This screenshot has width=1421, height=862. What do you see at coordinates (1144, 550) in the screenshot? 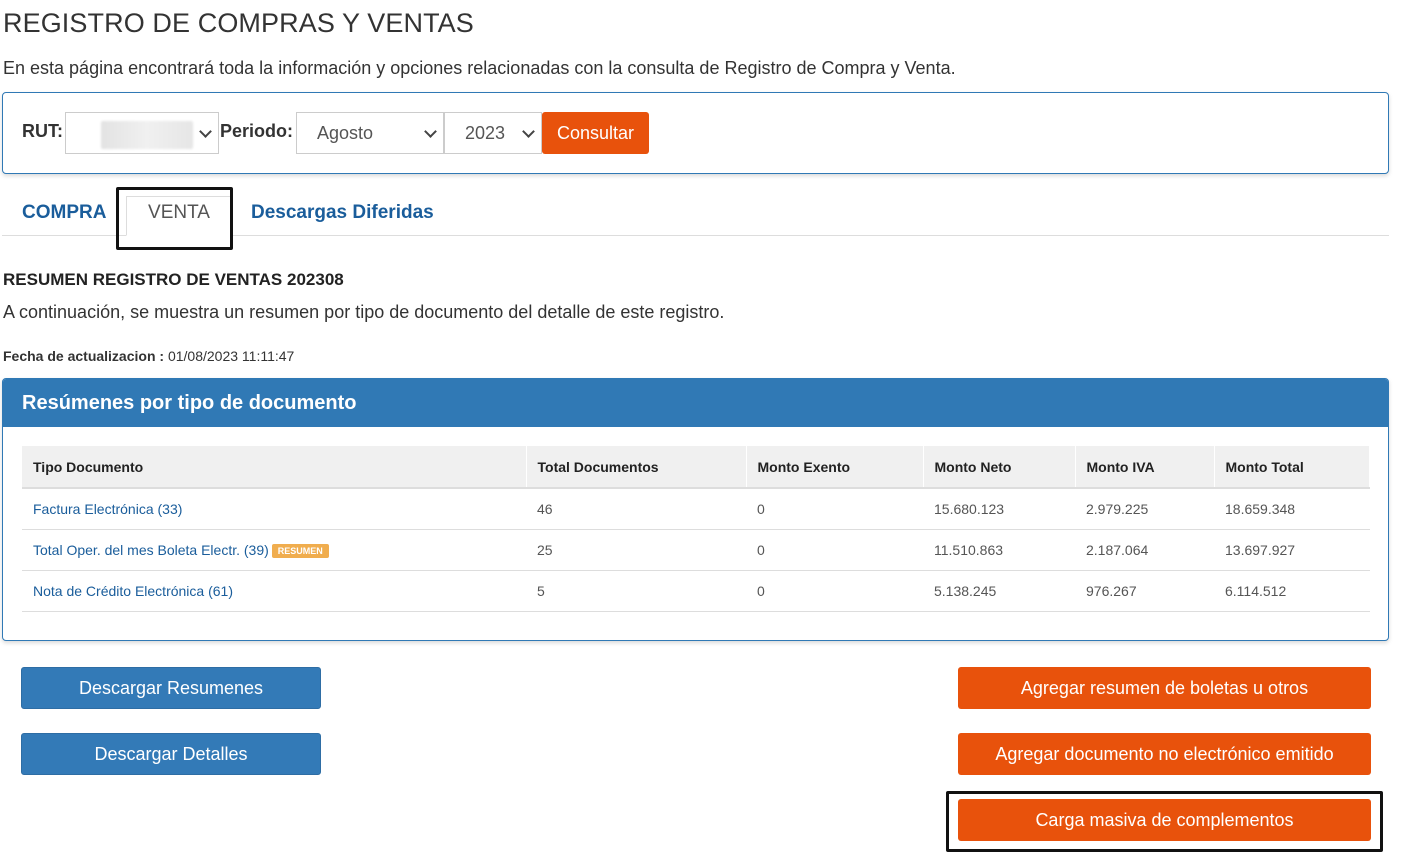
I see `iva-cell: 2.187.064` at bounding box center [1144, 550].